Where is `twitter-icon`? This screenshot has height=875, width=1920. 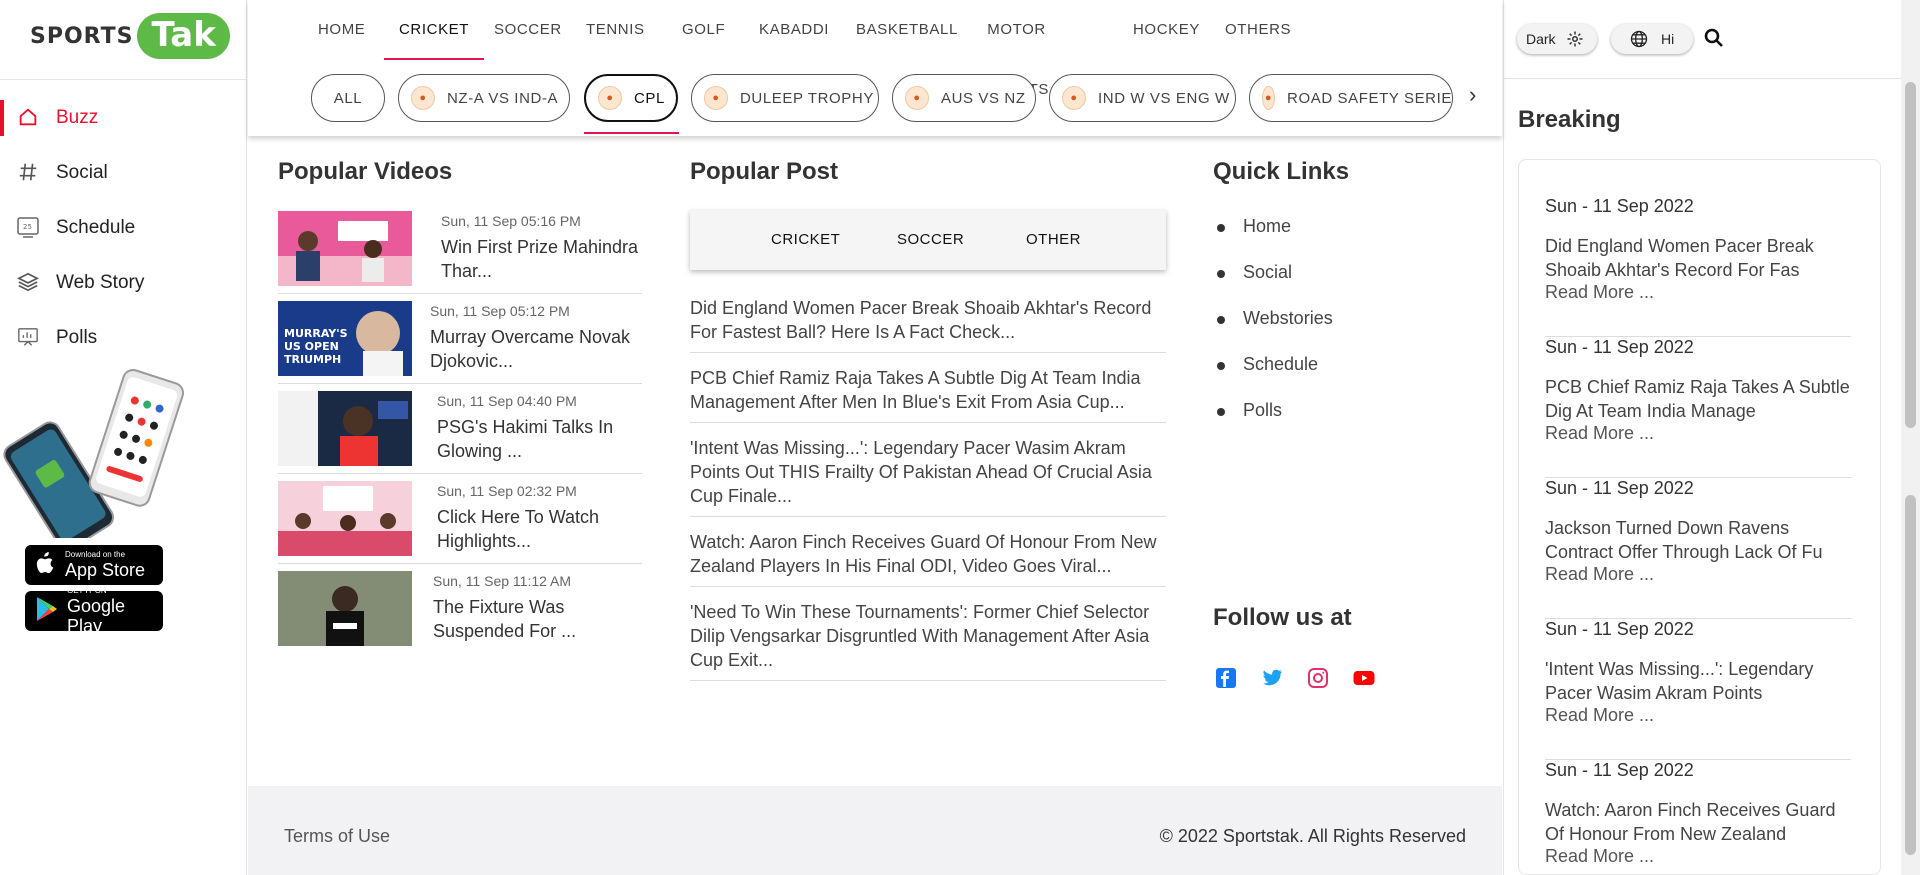
twitter-icon is located at coordinates (1272, 678).